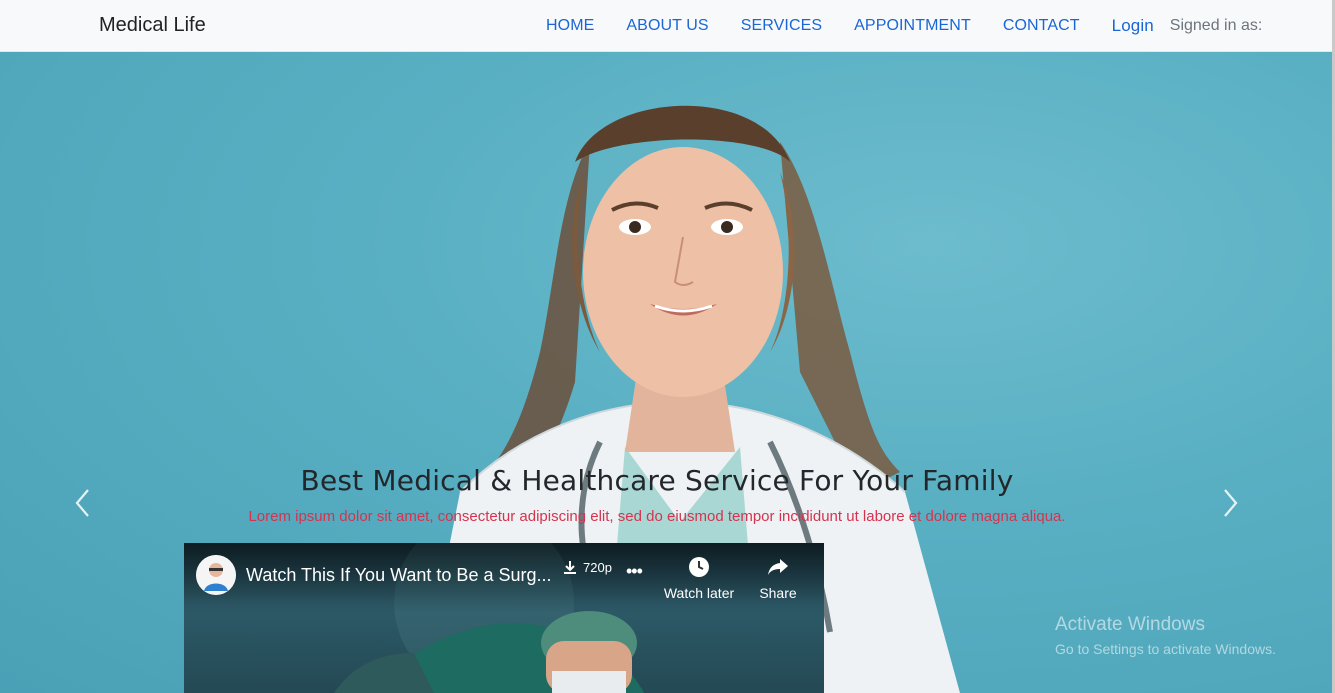  I want to click on share-button: Share, so click(778, 578).